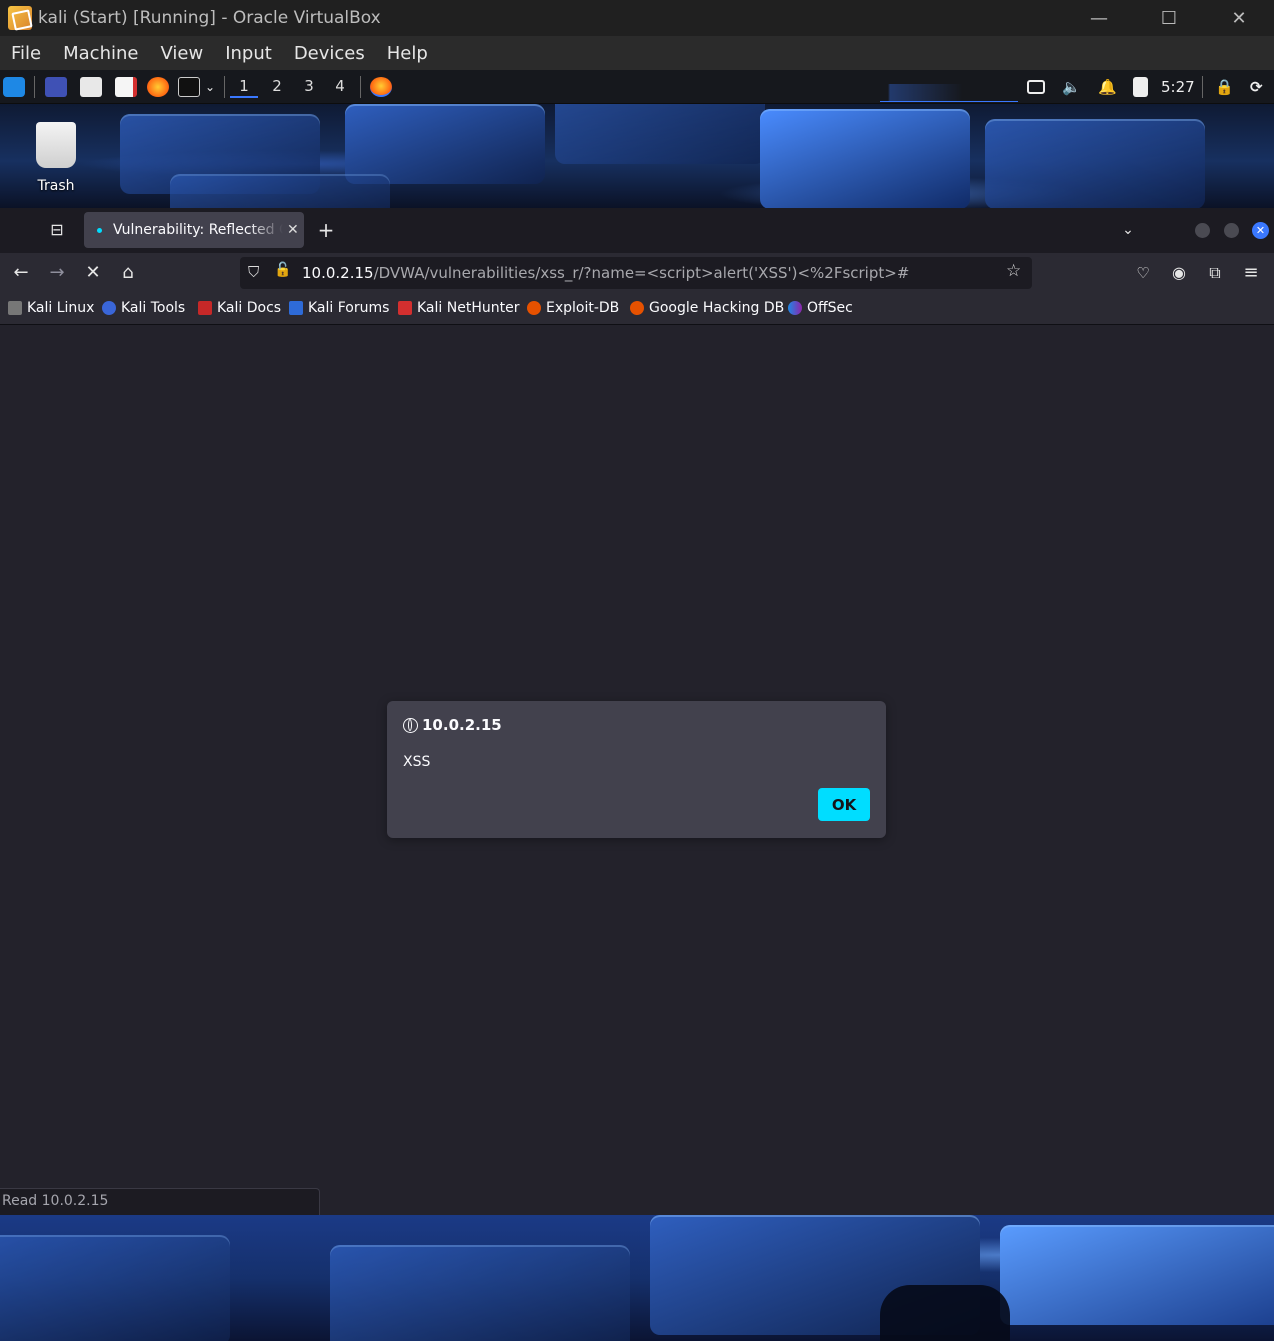 The width and height of the screenshot is (1274, 1341). I want to click on menu-help: Help, so click(407, 53).